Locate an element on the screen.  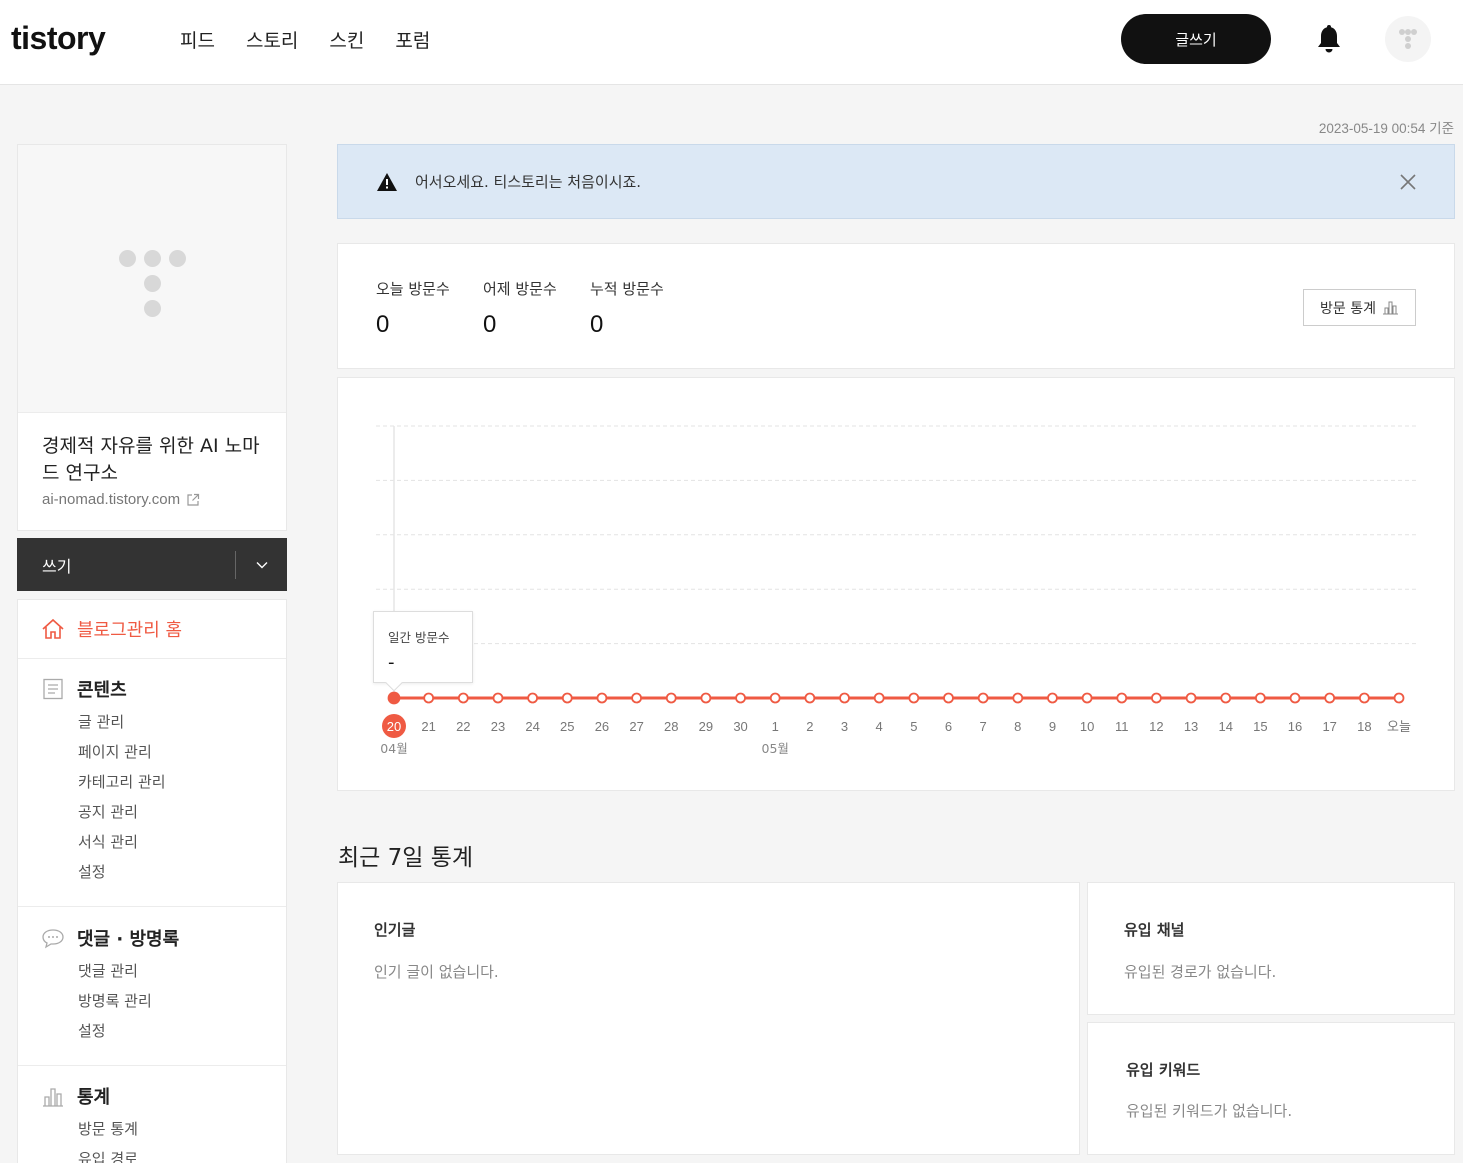
popular-posts-empty: 인기 글이 없습니다. is located at coordinates (436, 972).